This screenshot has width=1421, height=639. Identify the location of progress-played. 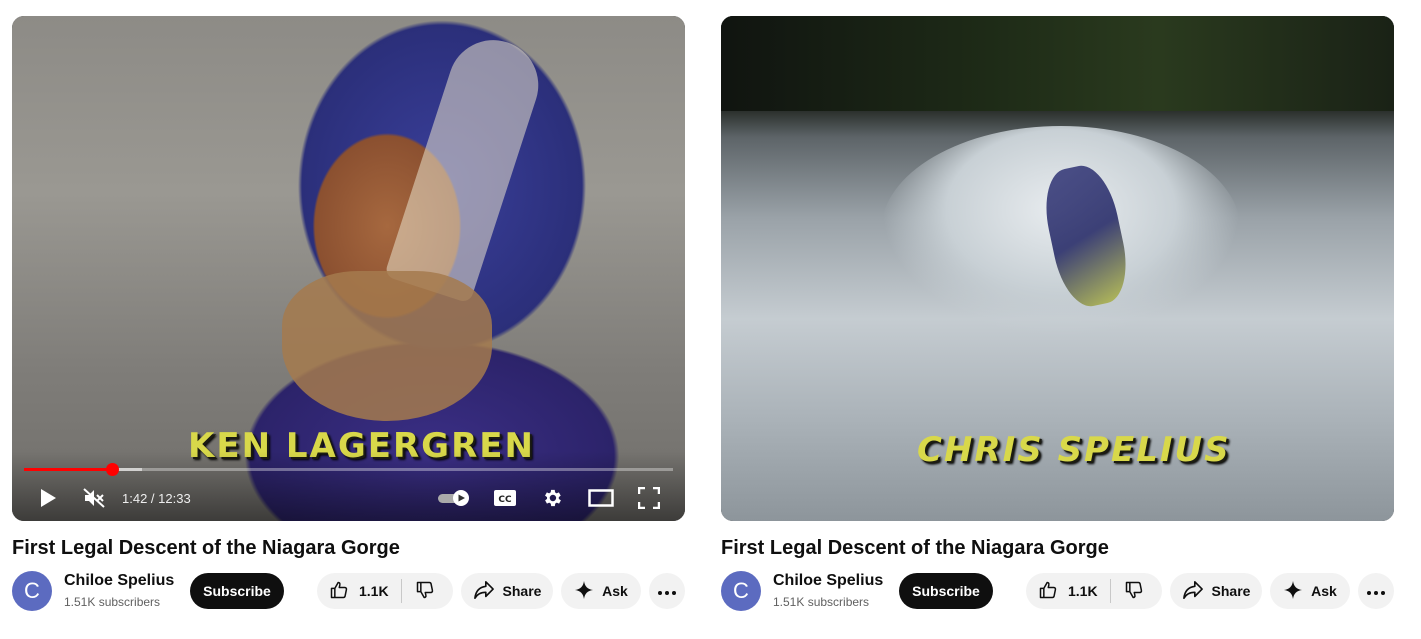
(68, 469).